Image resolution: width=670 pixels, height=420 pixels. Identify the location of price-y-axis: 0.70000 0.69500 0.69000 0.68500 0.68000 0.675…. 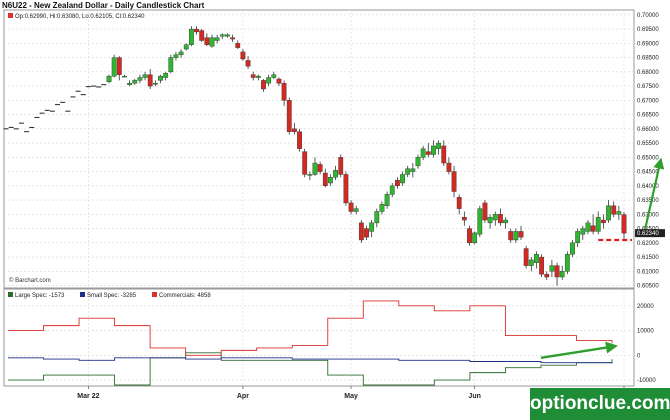
(648, 151).